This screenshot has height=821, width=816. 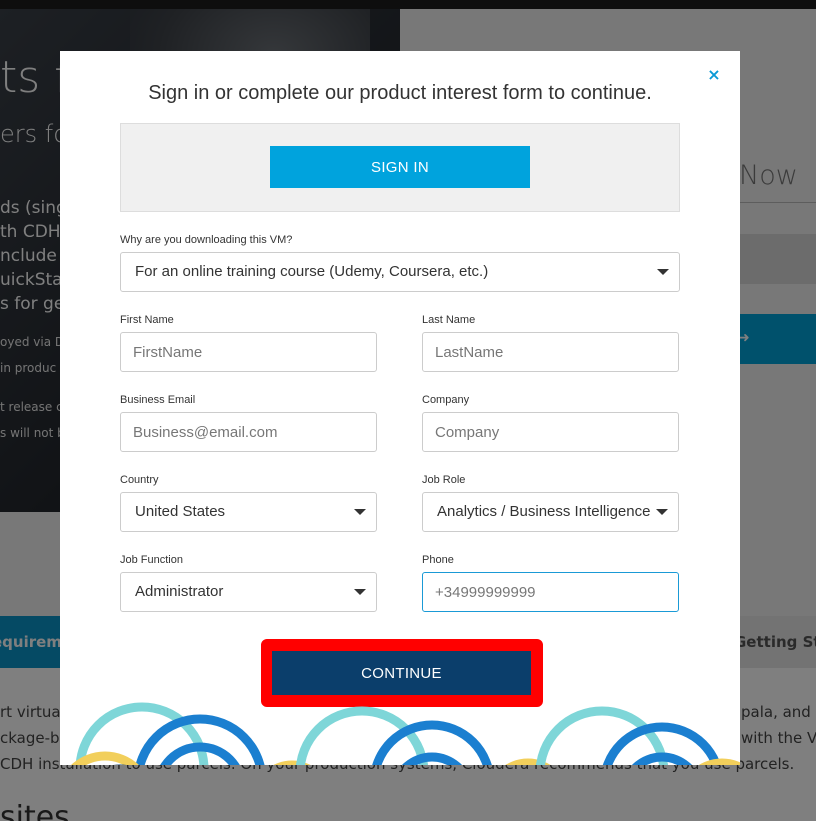 I want to click on sign-in-button: SIGN IN, so click(x=400, y=167).